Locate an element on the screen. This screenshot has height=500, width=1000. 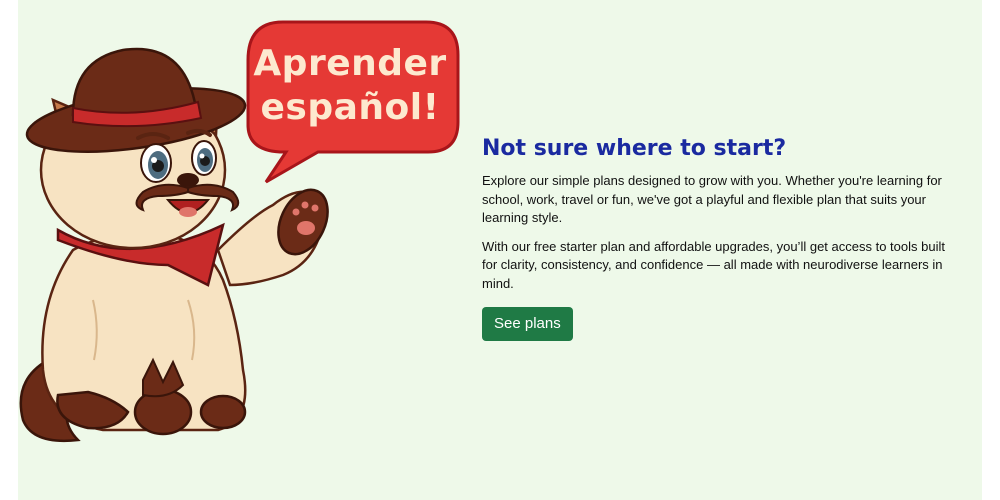
speech-bubble-text: Aprender español! is located at coordinates (350, 85).